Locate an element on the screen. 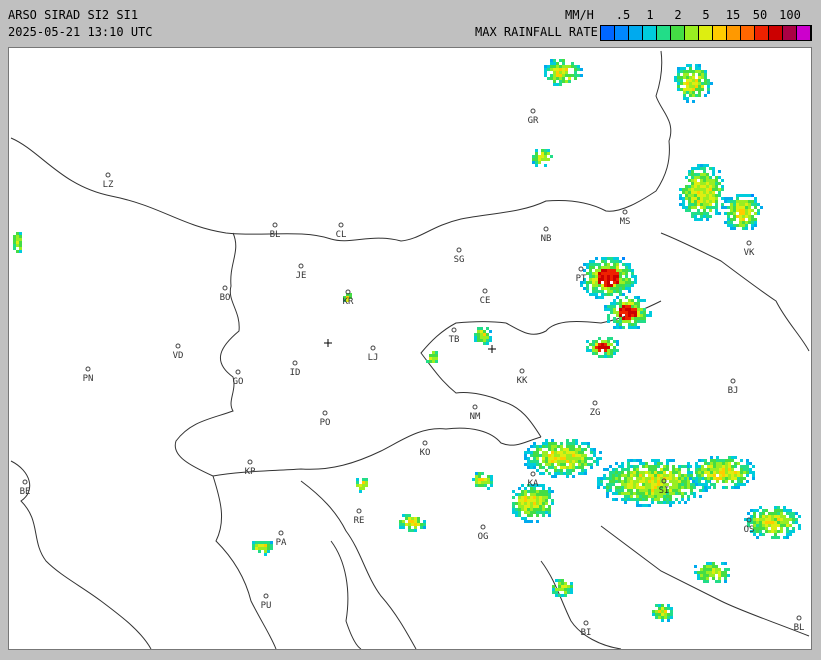  place-label: GO is located at coordinates (238, 382).